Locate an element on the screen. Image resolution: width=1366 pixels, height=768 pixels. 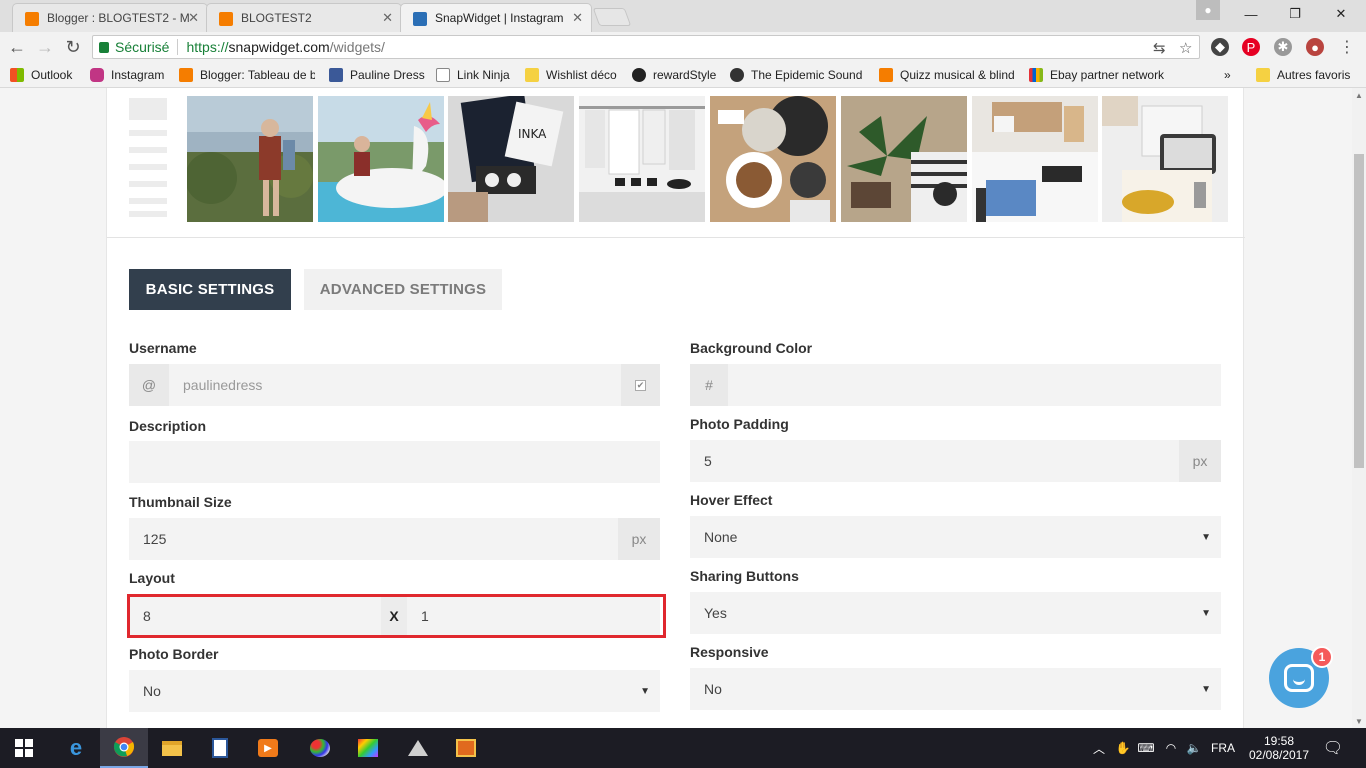
extension-icon: ✱ is located at coordinates (1283, 47).